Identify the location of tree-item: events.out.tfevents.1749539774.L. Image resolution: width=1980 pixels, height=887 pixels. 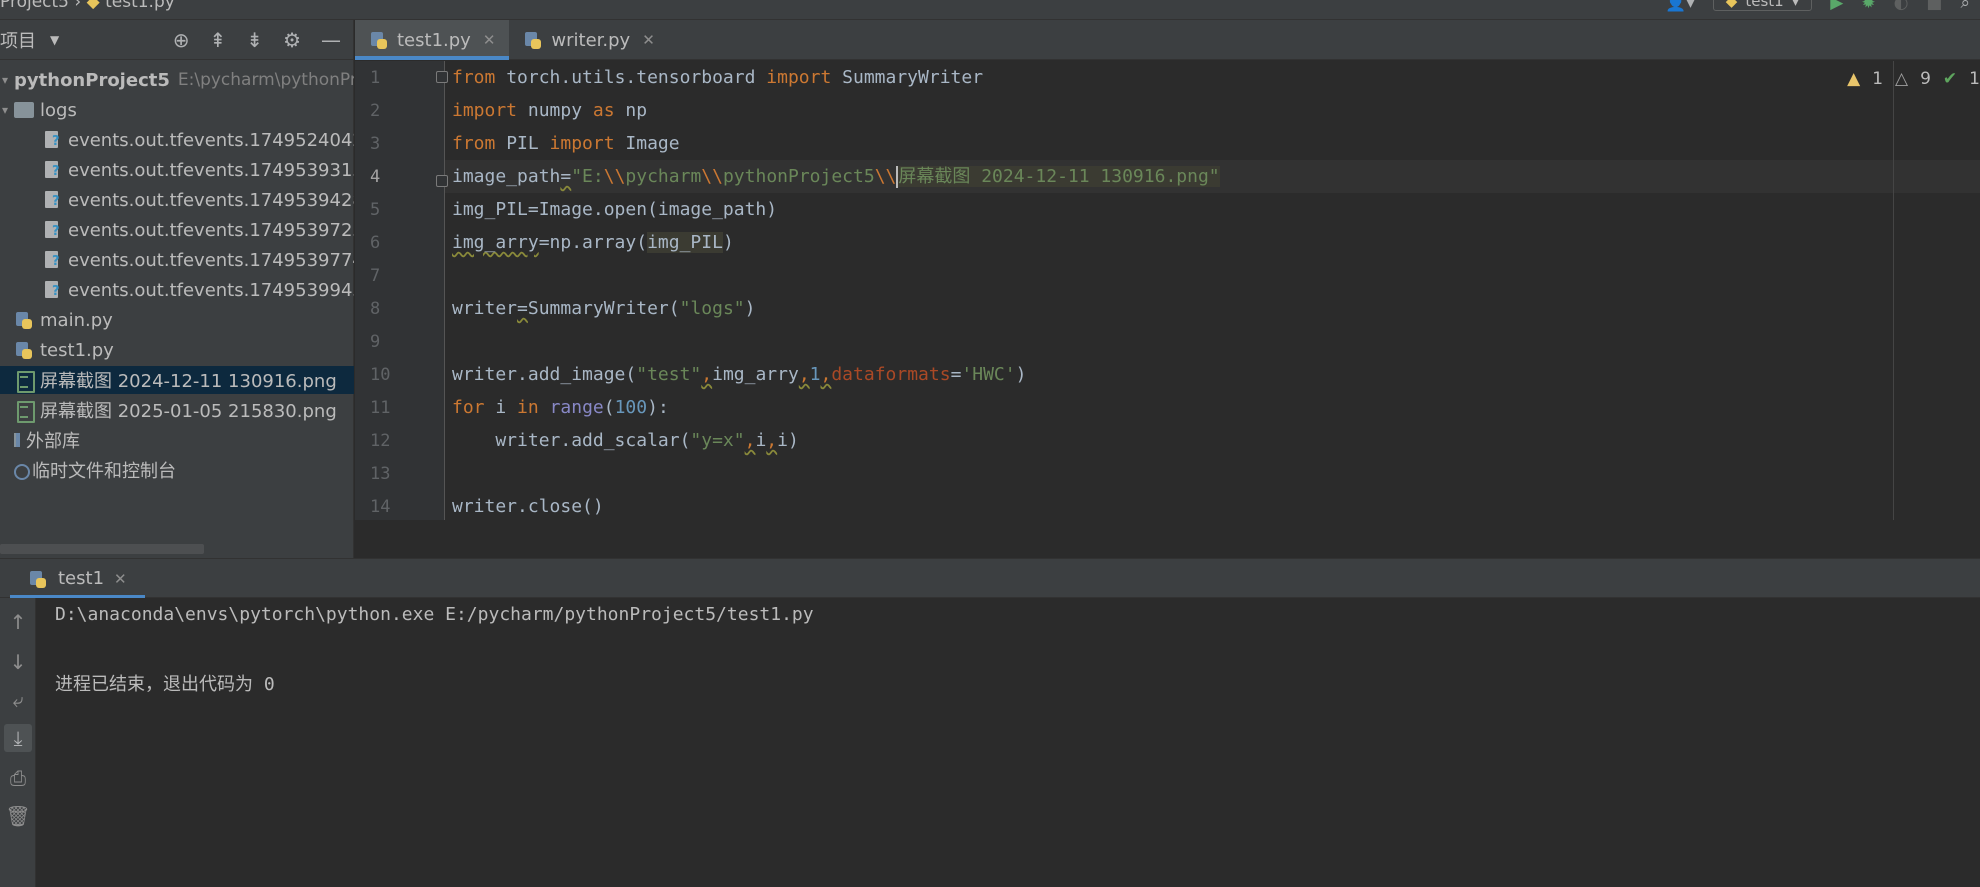
(177, 260).